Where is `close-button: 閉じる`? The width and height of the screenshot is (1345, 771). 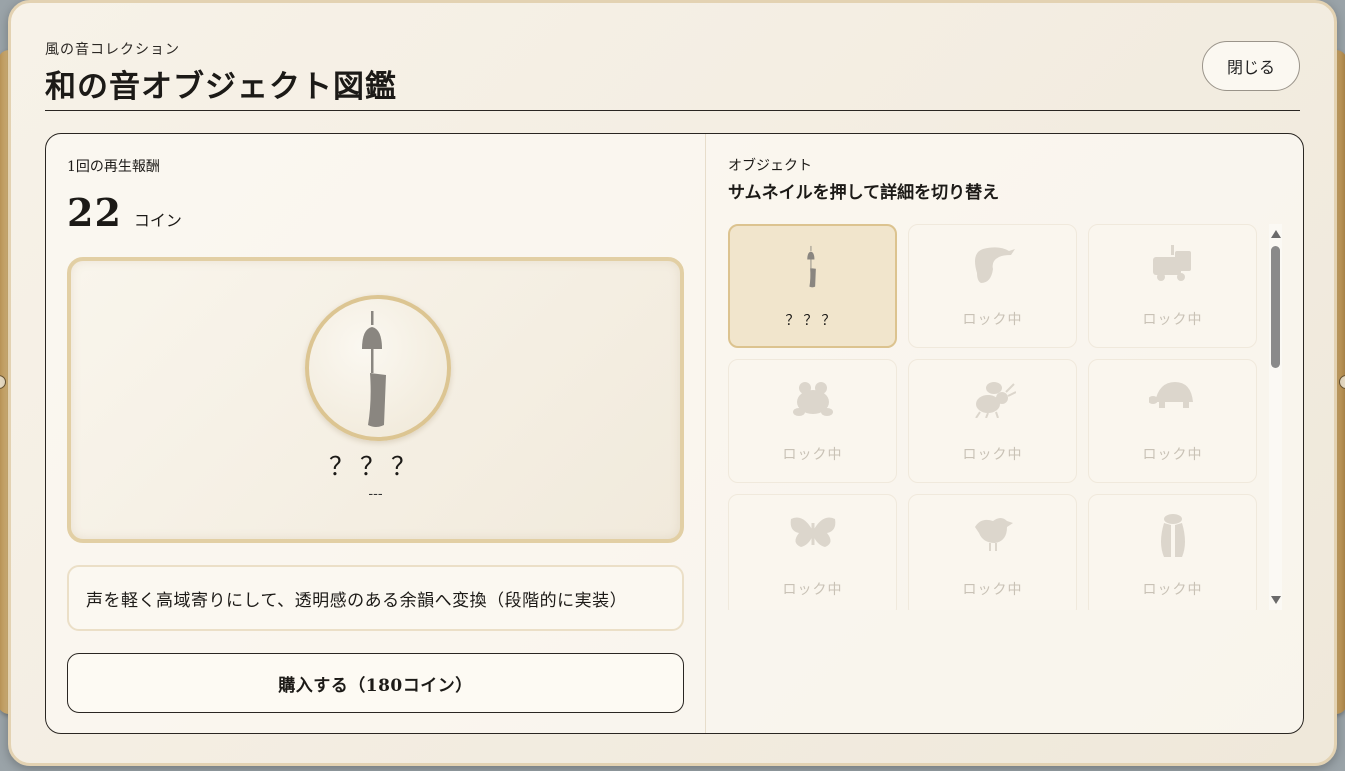 close-button: 閉じる is located at coordinates (1251, 66).